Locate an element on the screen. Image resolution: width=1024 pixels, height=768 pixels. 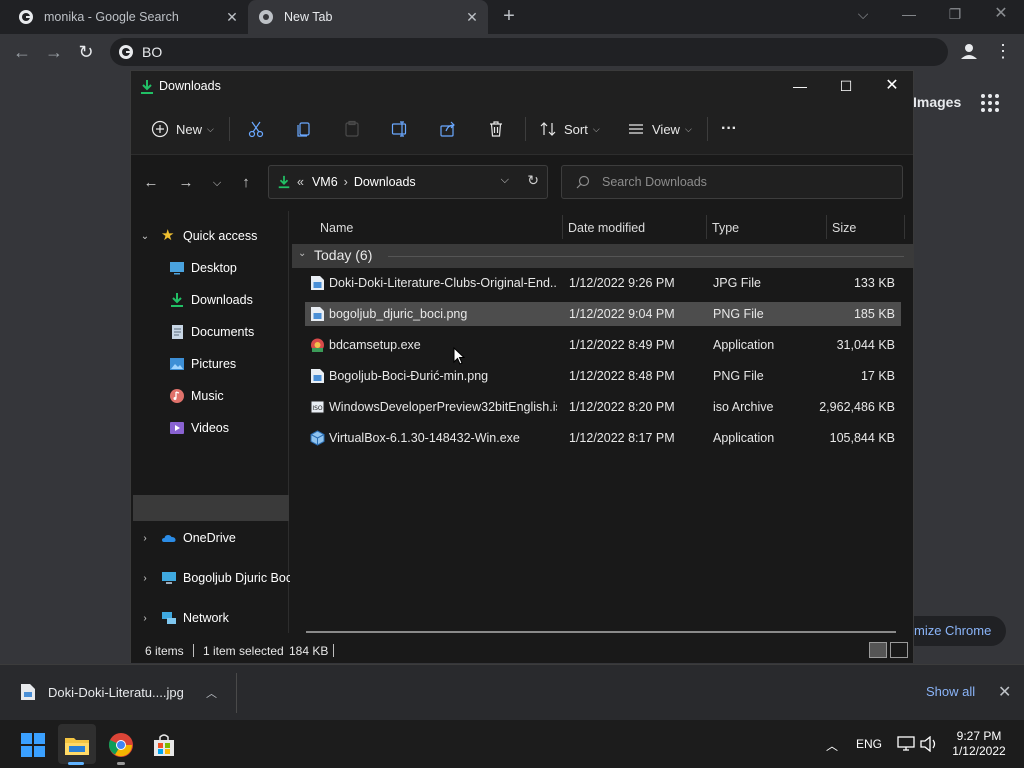
nav-item-videos: Videos is located at coordinates (199, 428).